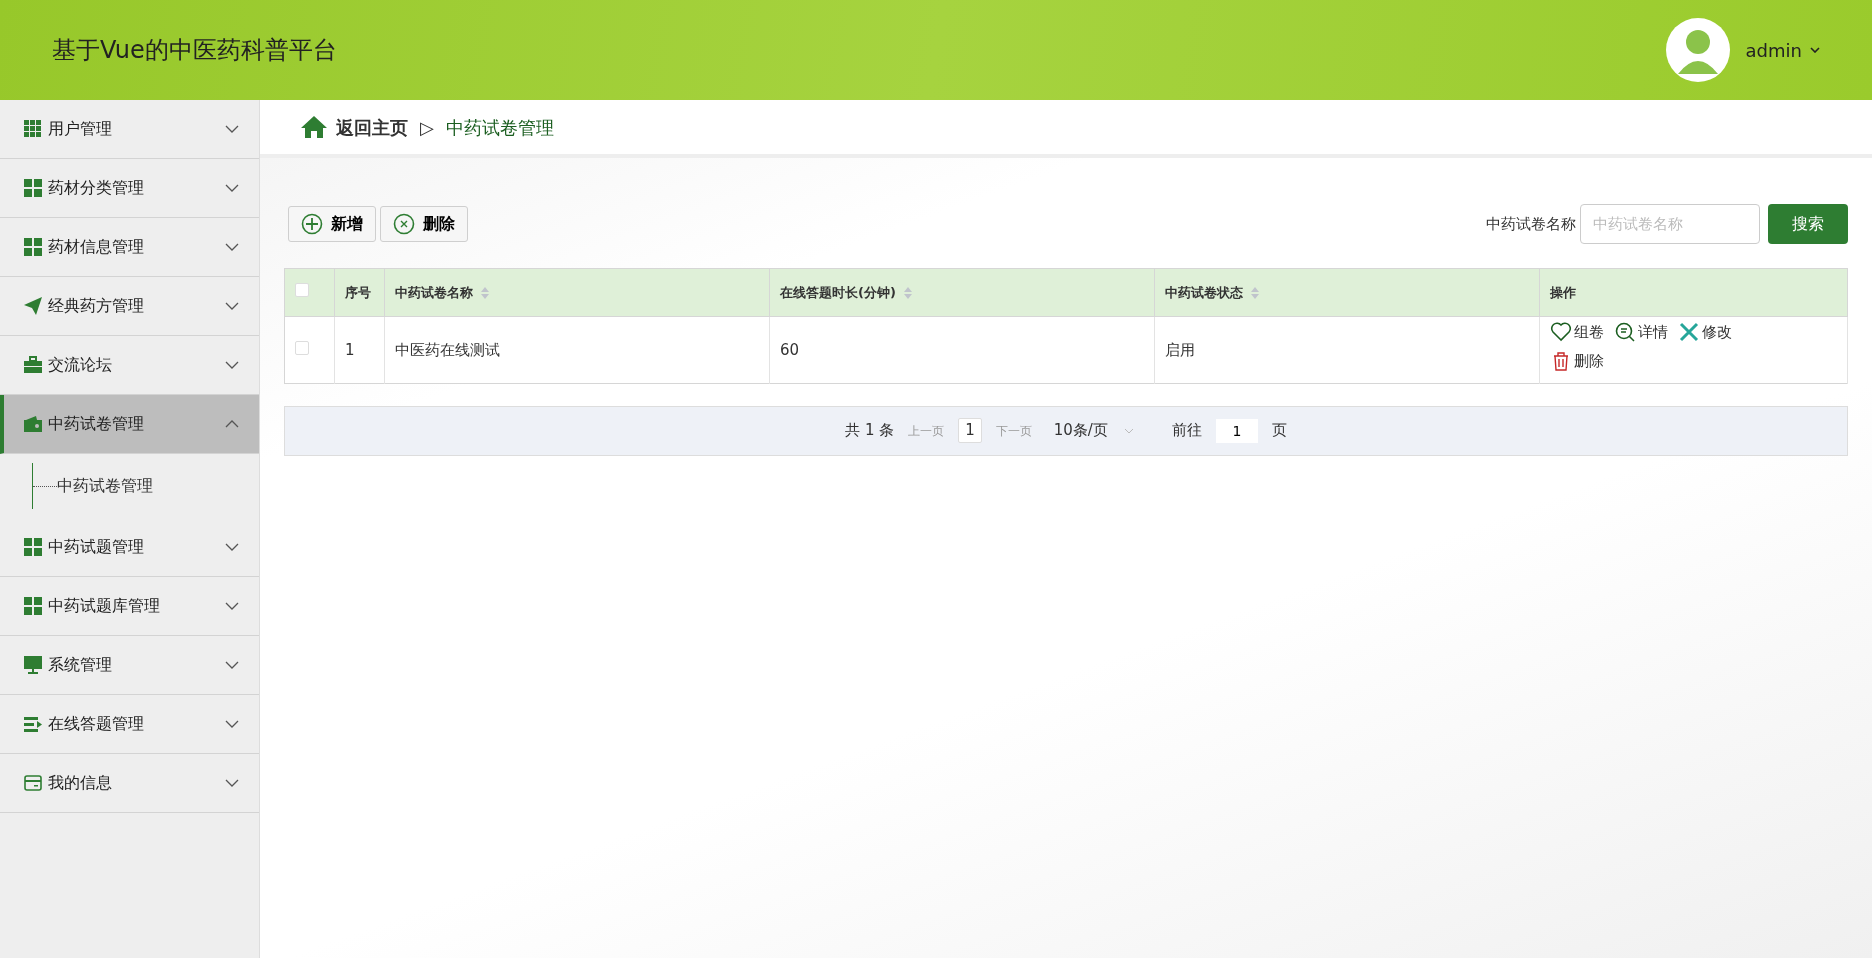  I want to click on sidebar-item: 药材信息管理, so click(129, 247).